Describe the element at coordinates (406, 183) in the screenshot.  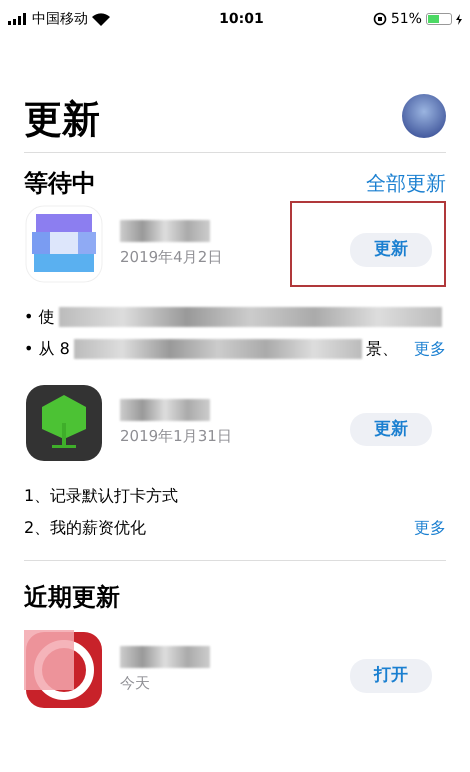
I see `update-all-link: 全部更新` at that location.